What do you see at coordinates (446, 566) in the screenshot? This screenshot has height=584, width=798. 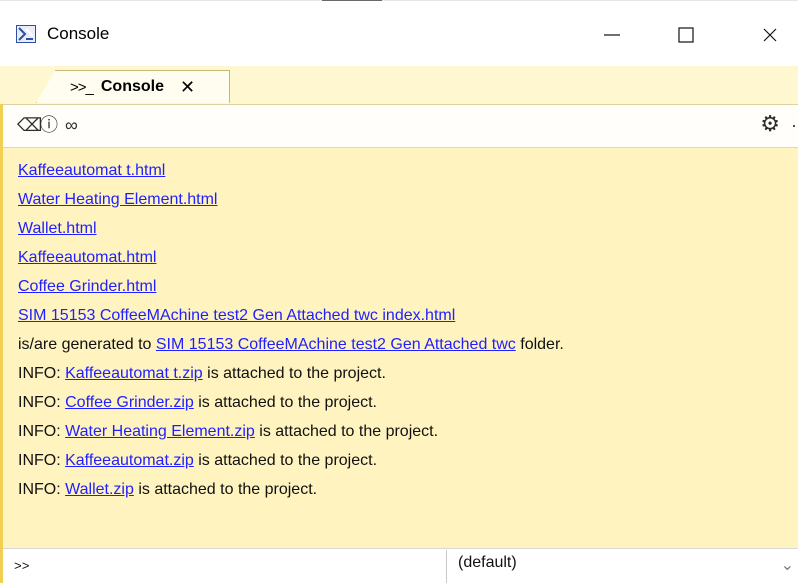 I see `command-separator` at bounding box center [446, 566].